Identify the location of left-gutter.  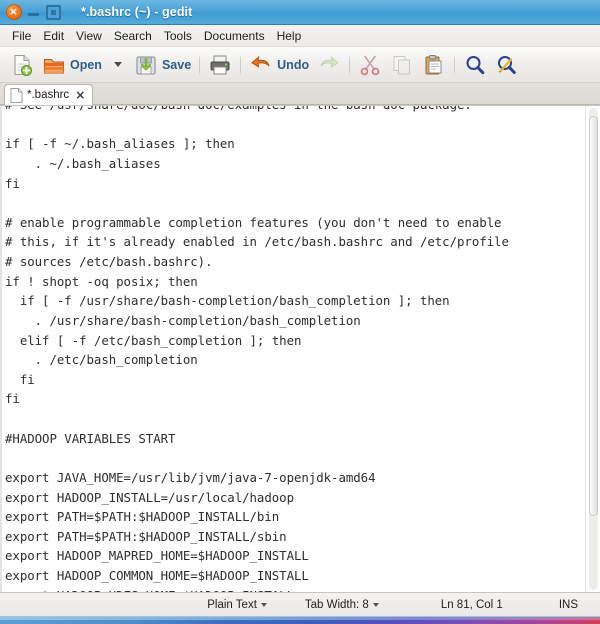
(1, 349).